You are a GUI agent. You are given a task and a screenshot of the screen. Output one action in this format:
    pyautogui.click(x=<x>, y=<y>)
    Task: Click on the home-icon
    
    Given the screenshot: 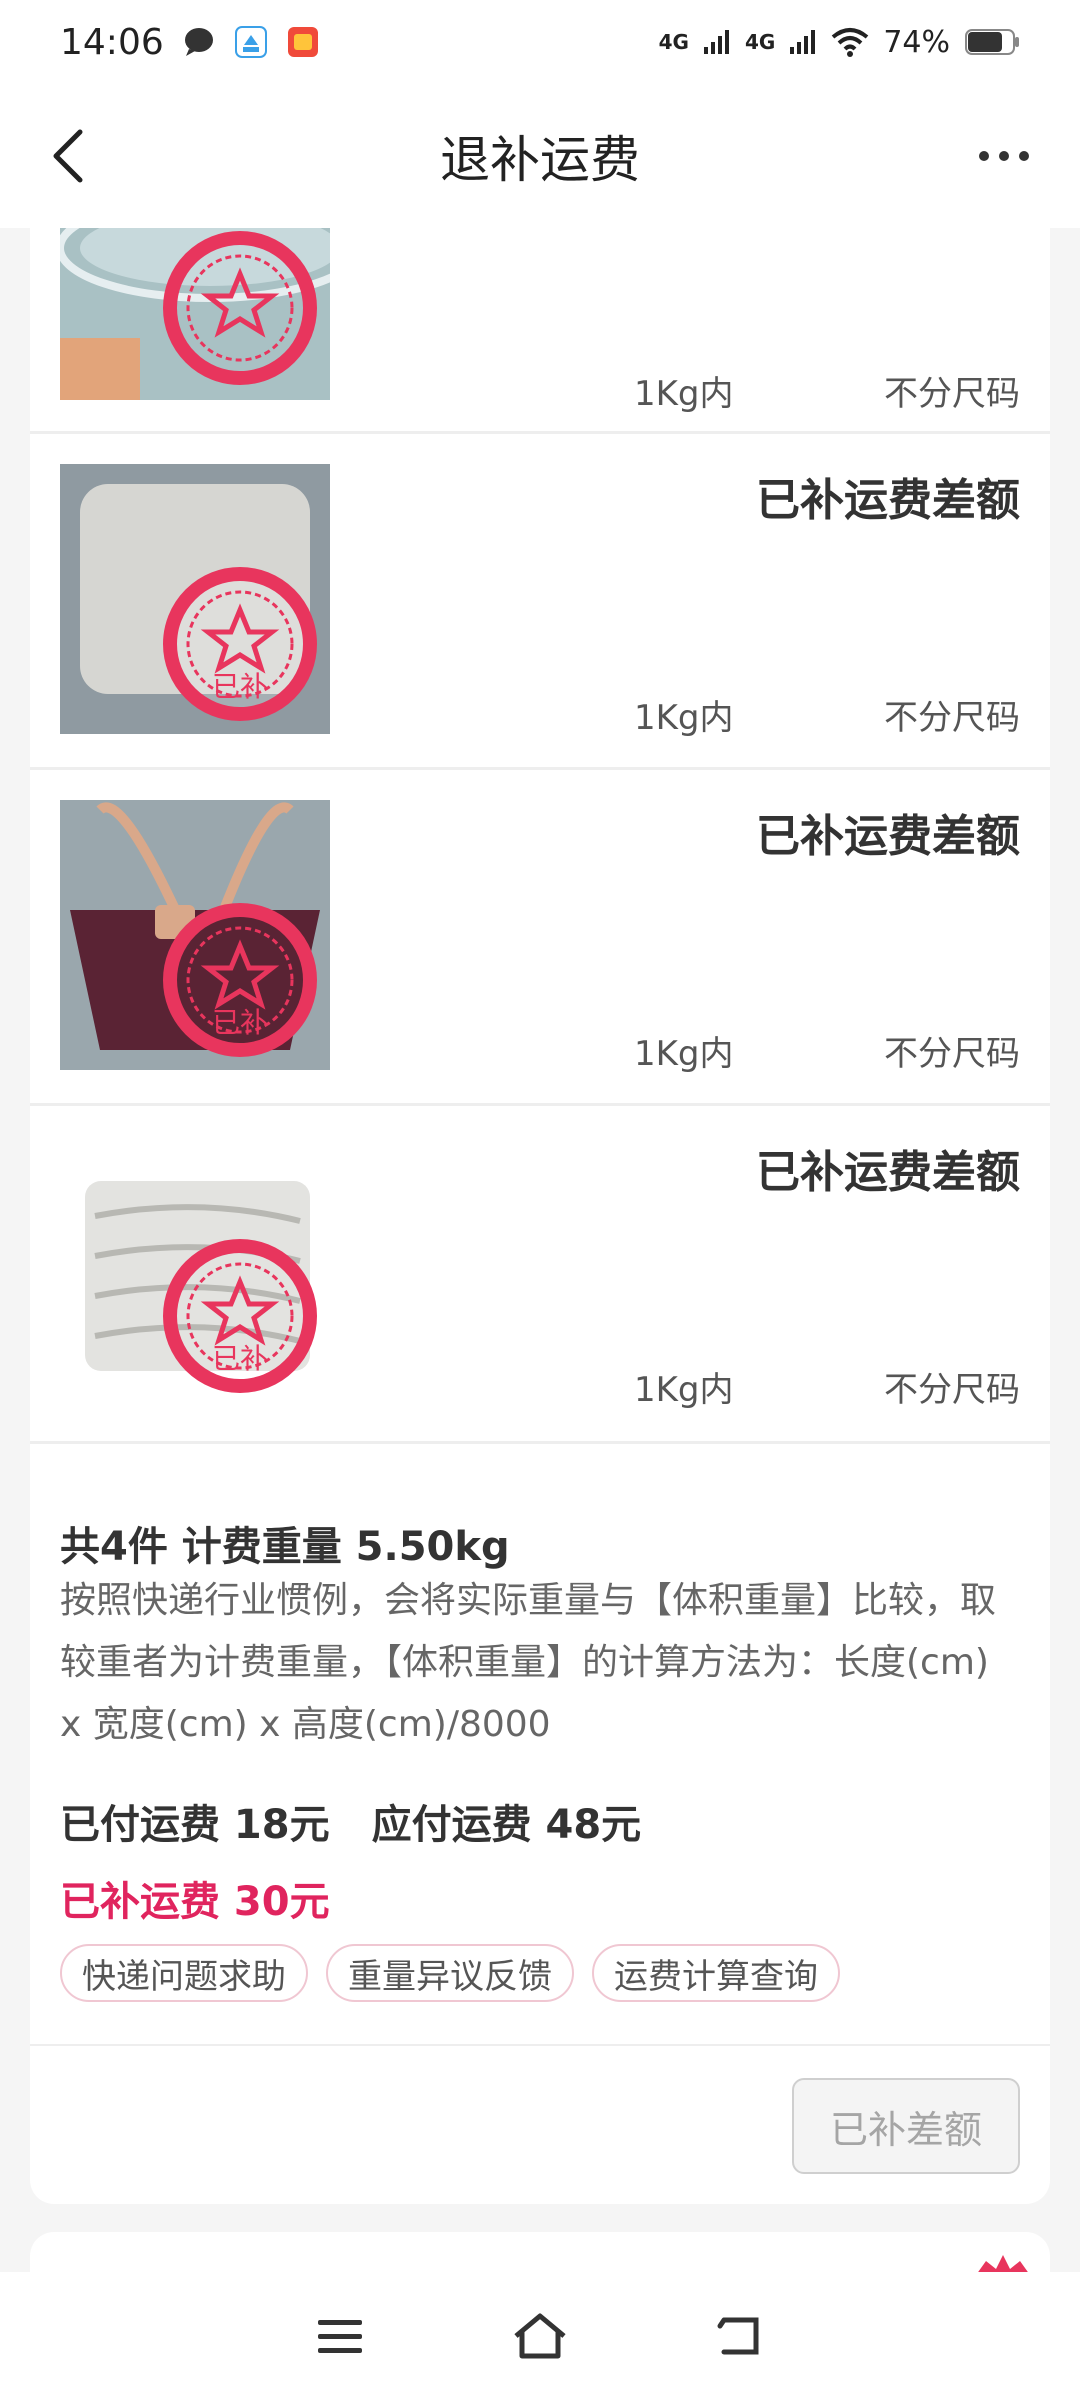 What is the action you would take?
    pyautogui.click(x=540, y=2336)
    